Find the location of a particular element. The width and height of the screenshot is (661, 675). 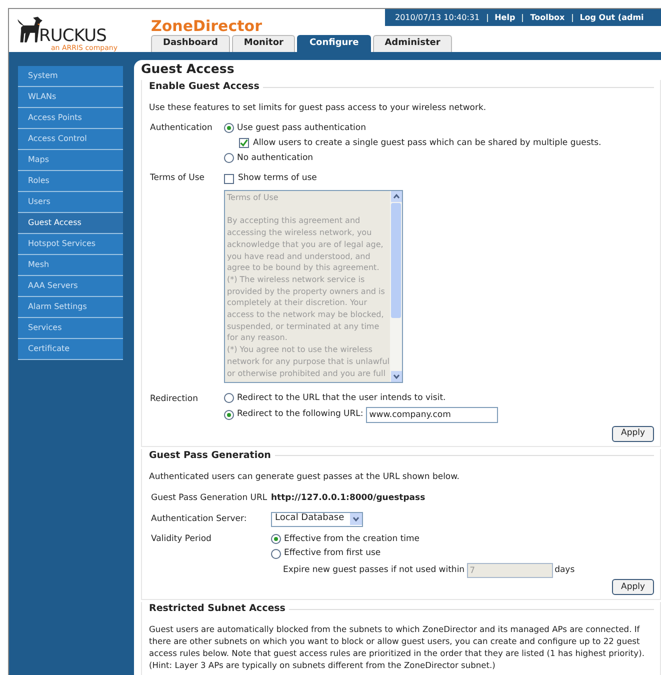

terms-line: provided by the property owners and is is located at coordinates (306, 292).